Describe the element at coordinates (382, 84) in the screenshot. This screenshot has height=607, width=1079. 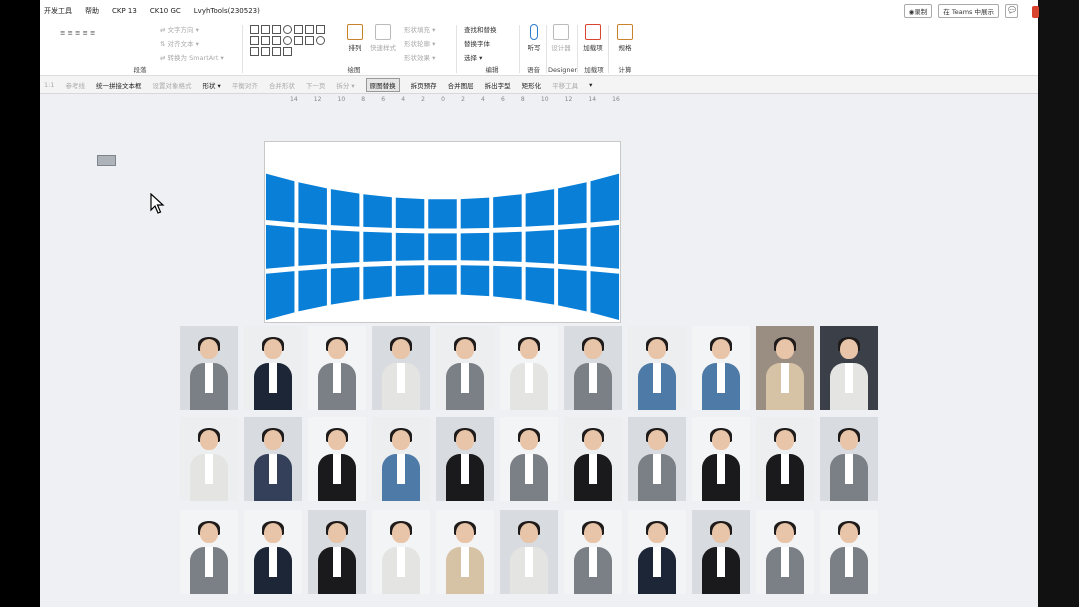
I see `toolbar-item-9: 原图替换` at that location.